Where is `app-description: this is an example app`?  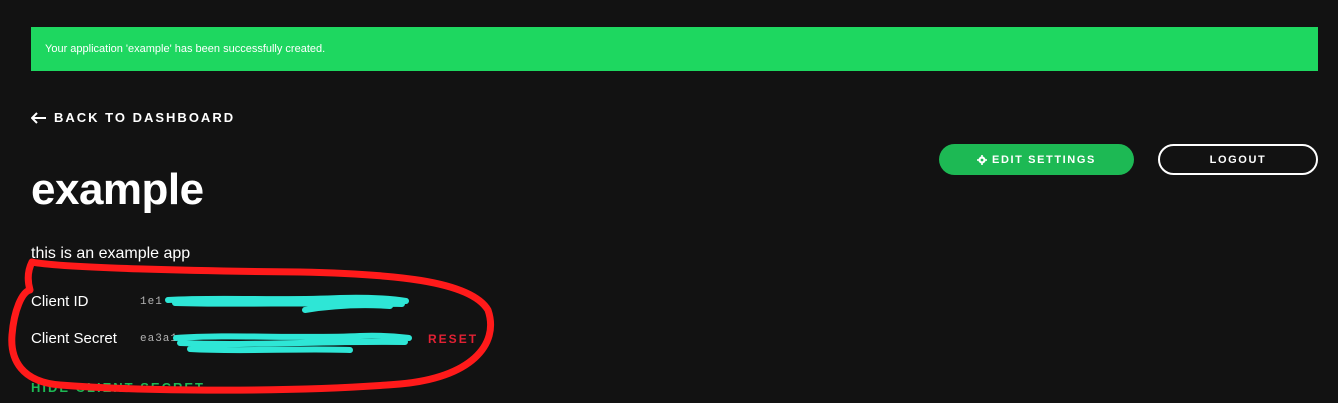 app-description: this is an example app is located at coordinates (111, 253).